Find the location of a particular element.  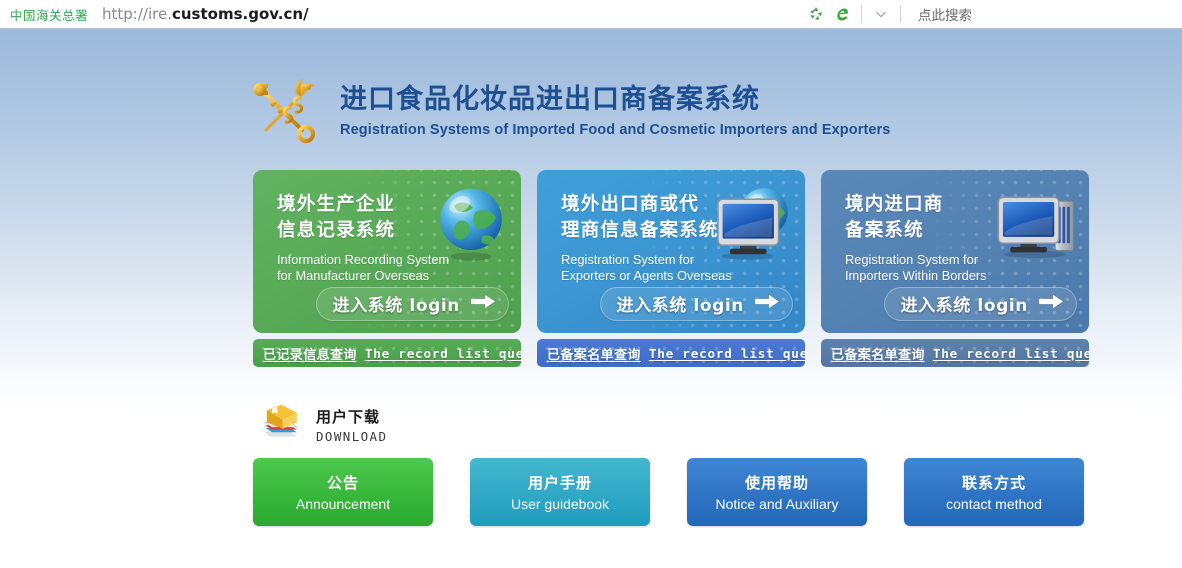

browser-toolbar: 中国海关总署 http://ire.customs.gov.cn/ 点此搜索 is located at coordinates (591, 15).